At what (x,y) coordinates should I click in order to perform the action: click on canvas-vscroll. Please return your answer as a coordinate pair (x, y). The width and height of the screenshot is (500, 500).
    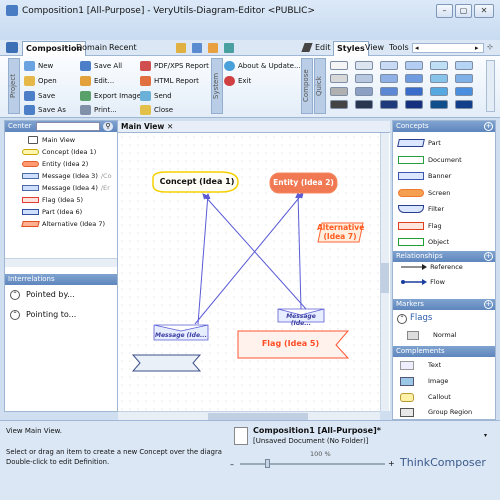
    Looking at the image, I should click on (384, 272).